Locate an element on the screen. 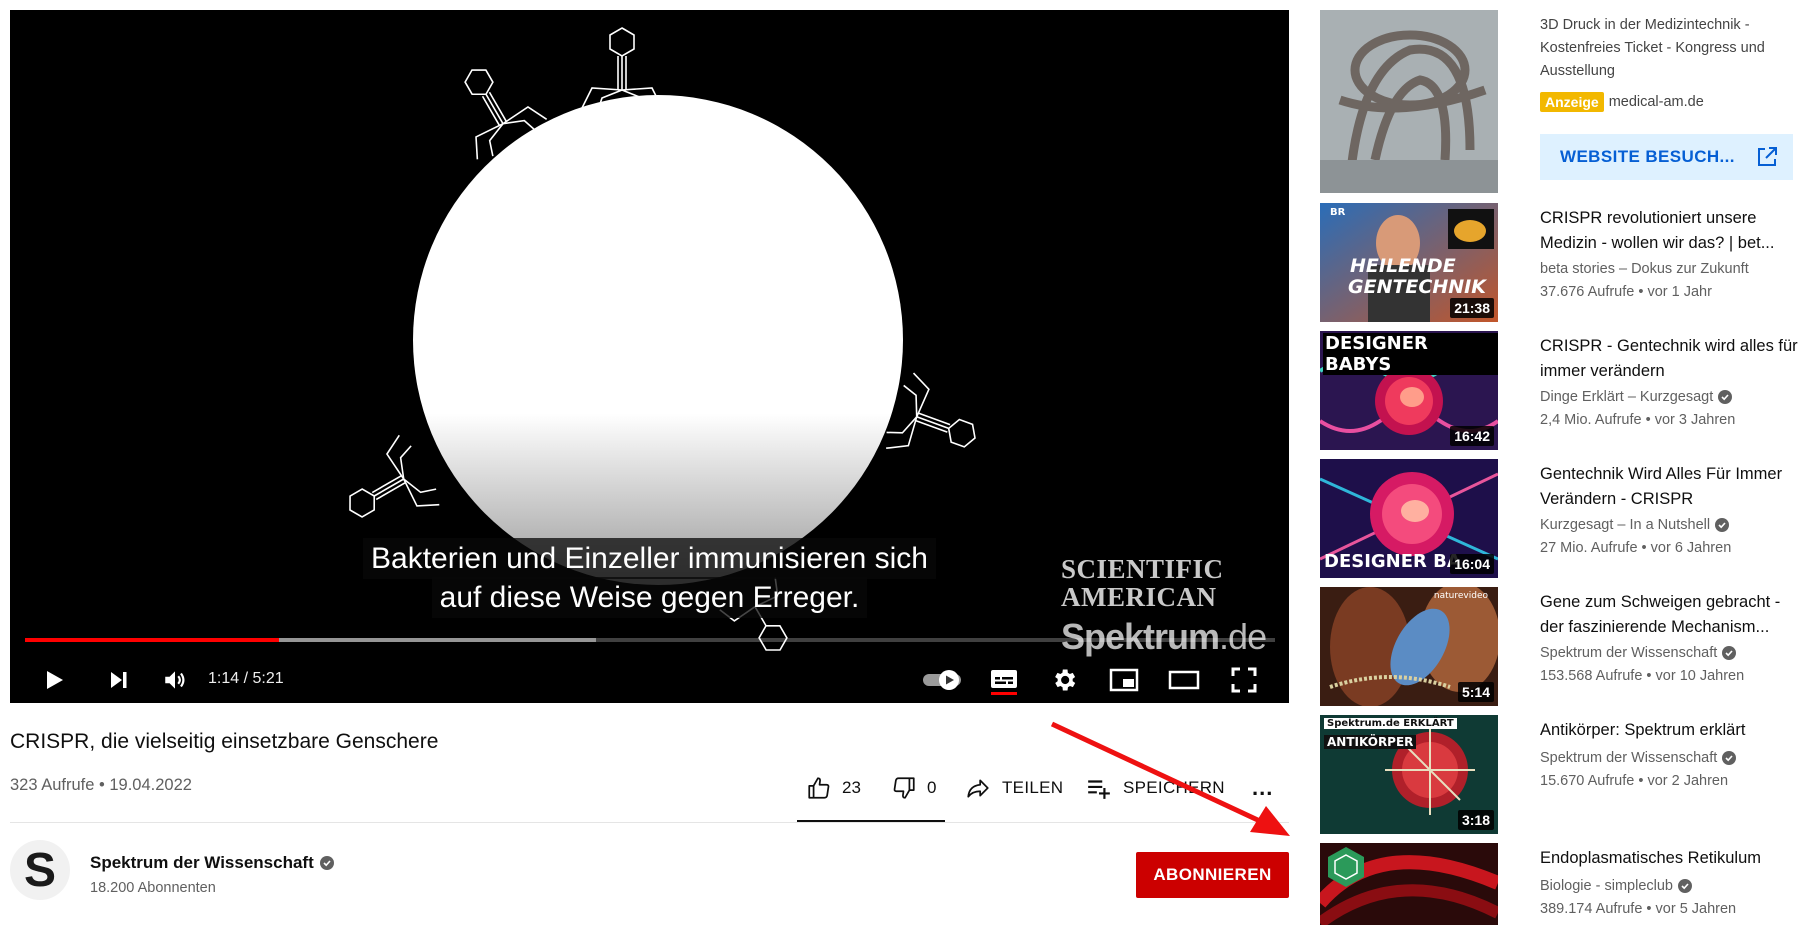 This screenshot has width=1806, height=925. video-thumbnail: BR HEILENDE GENTECHNIK 21:38 is located at coordinates (1409, 262).